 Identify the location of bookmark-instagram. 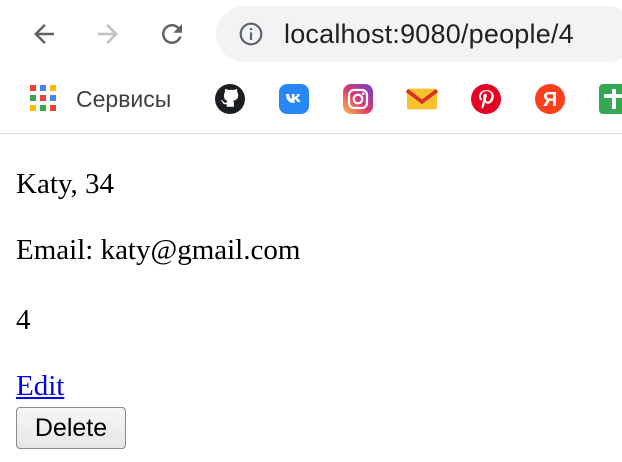
(358, 99).